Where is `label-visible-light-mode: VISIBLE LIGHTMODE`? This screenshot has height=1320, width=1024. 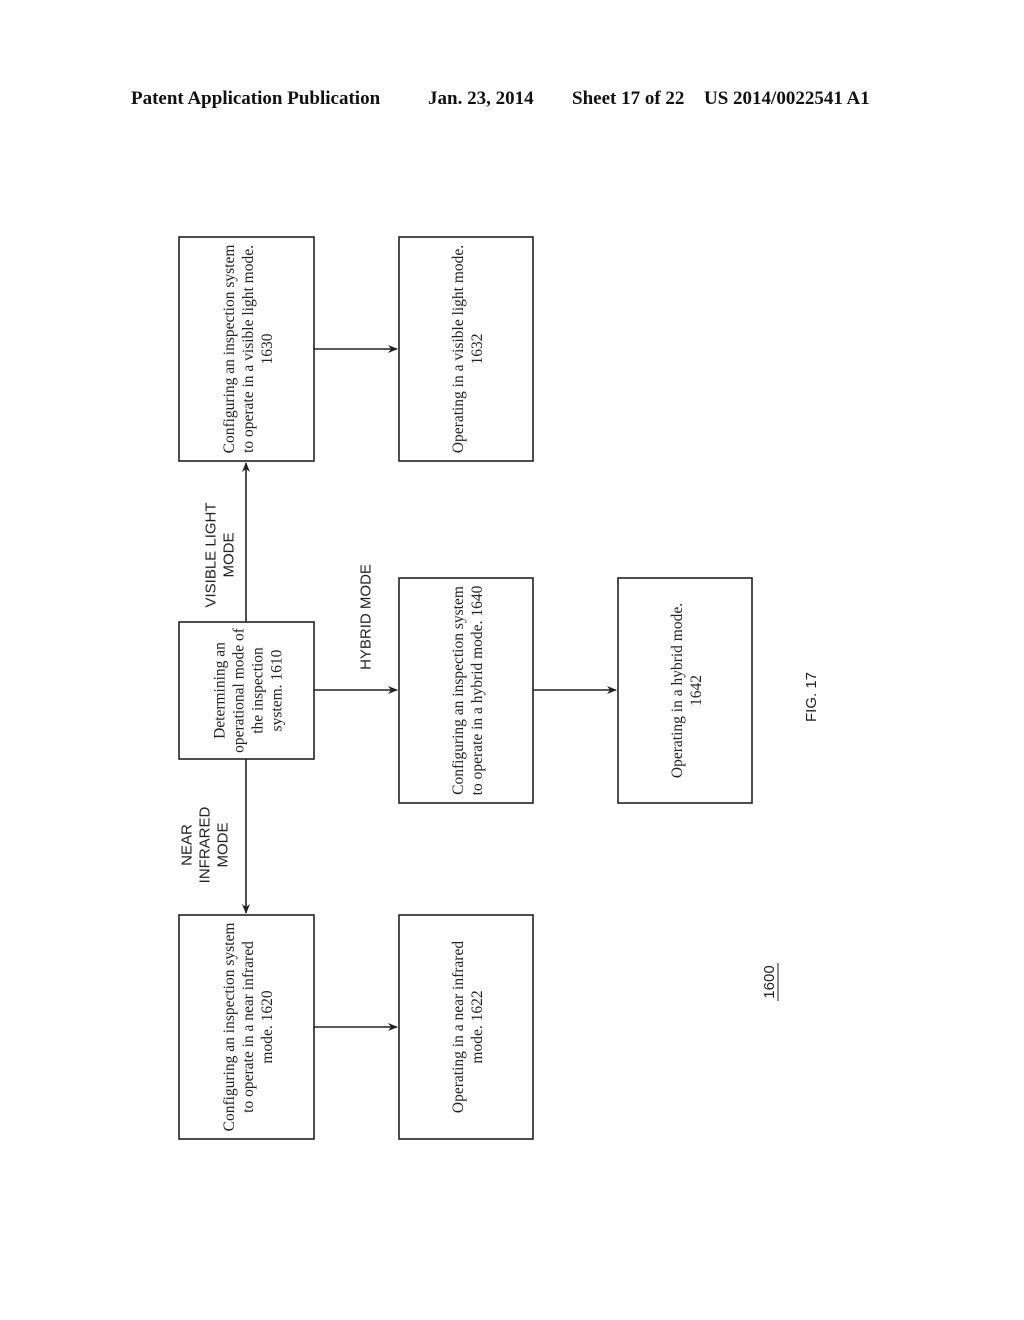 label-visible-light-mode: VISIBLE LIGHTMODE is located at coordinates (219, 554).